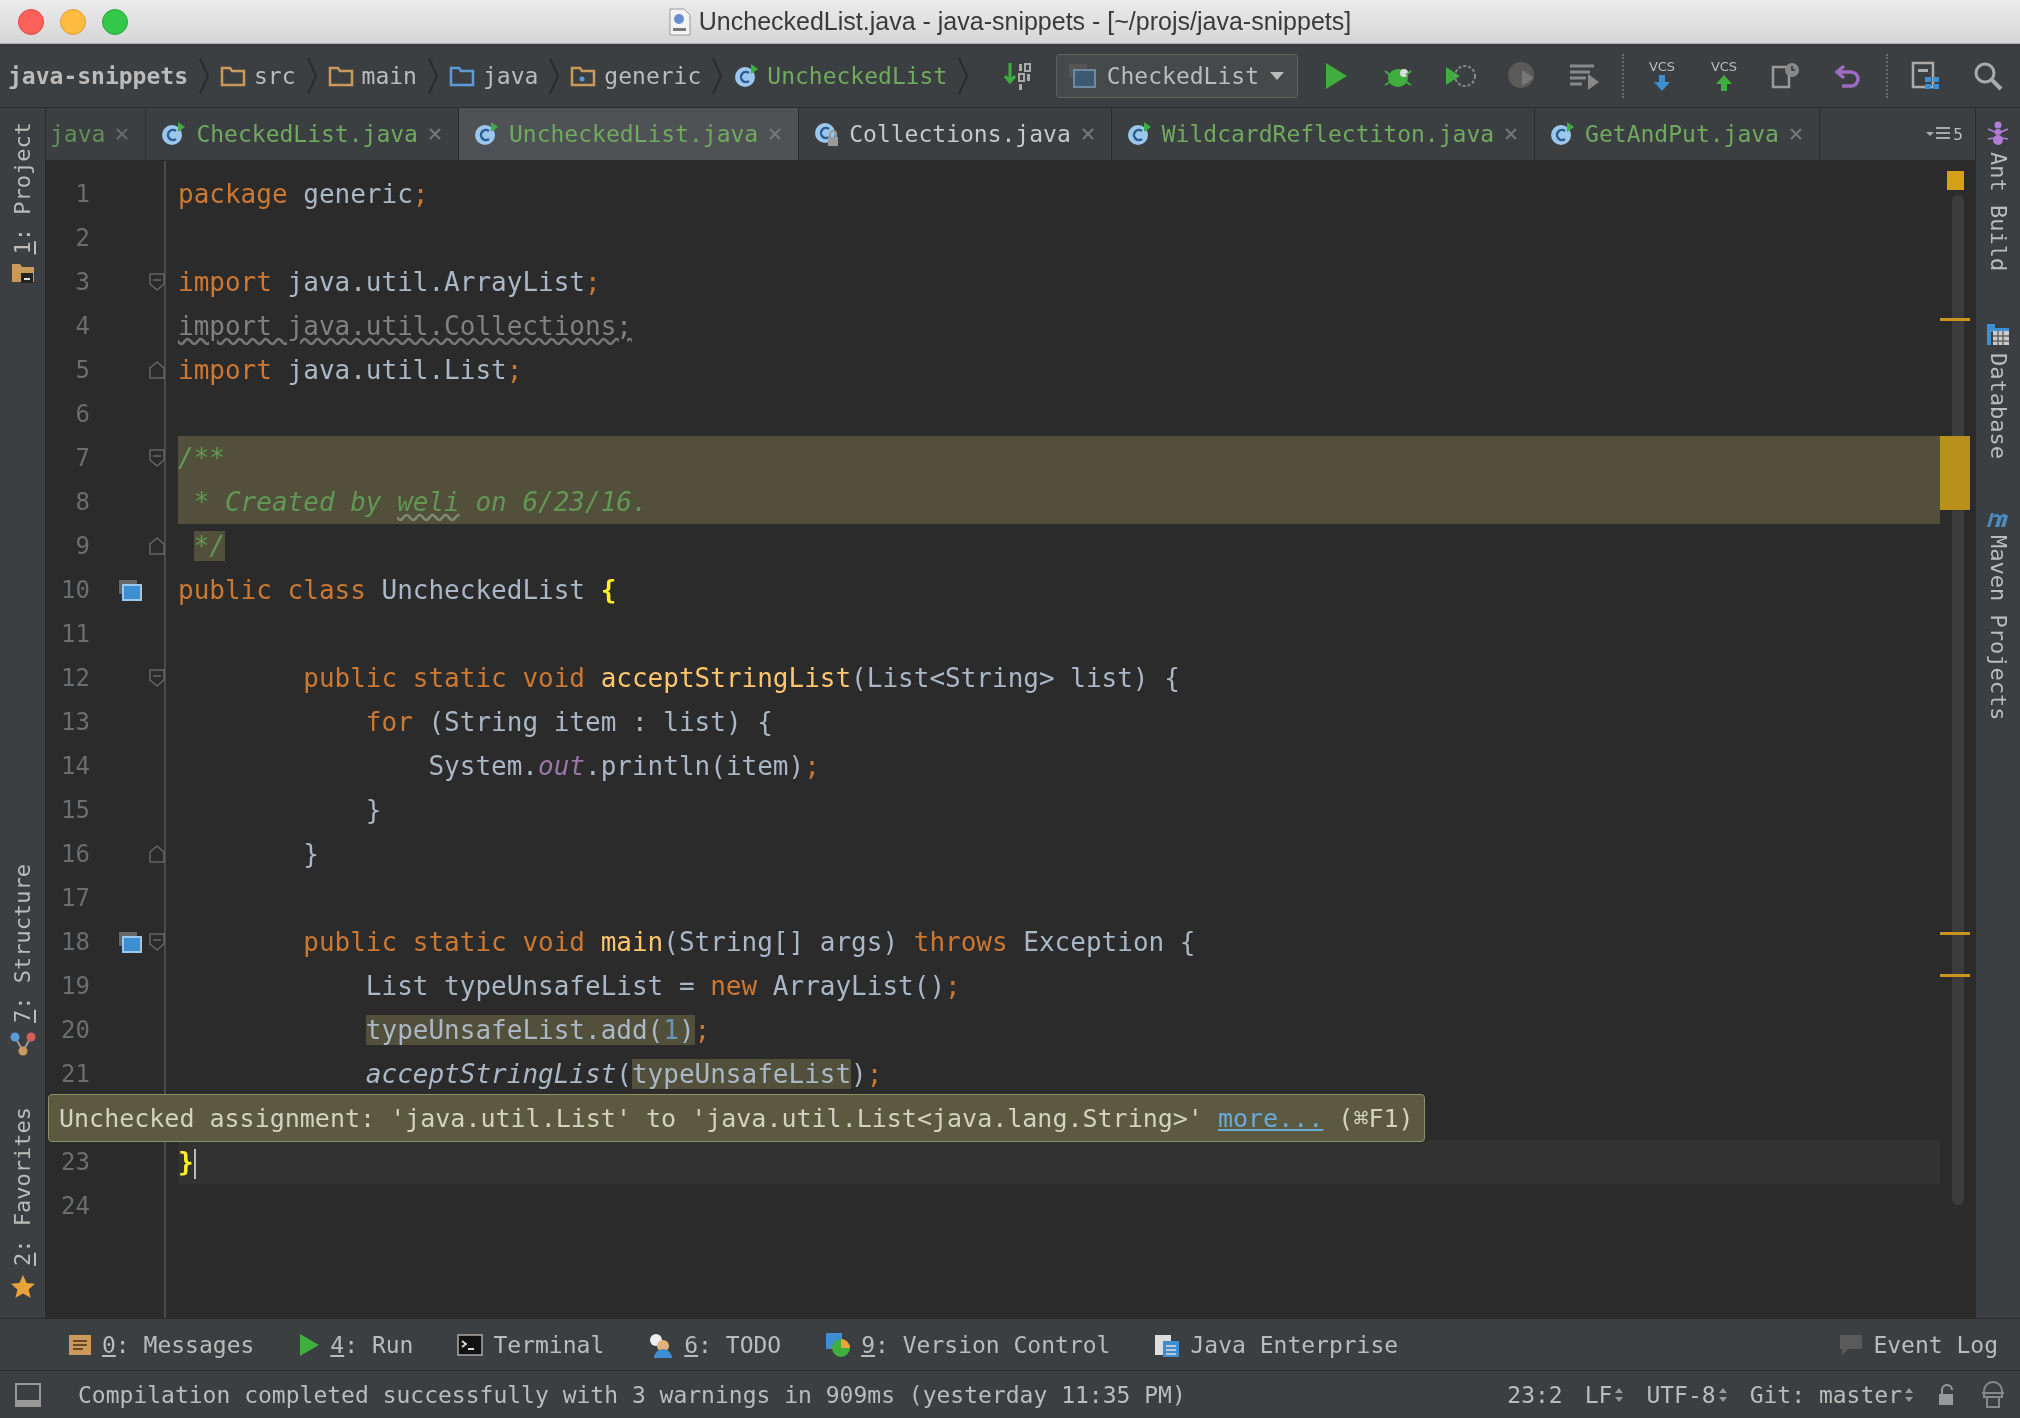  What do you see at coordinates (1323, 134) in the screenshot?
I see `editor-tab: WildcardReflectiton.java` at bounding box center [1323, 134].